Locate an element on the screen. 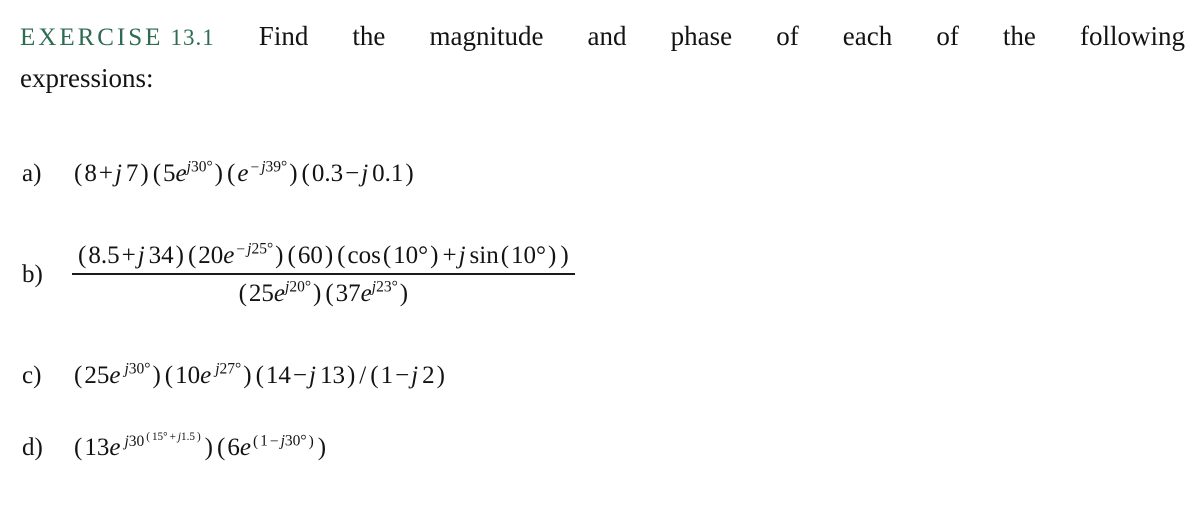 The height and width of the screenshot is (525, 1200). item-a-label: a) is located at coordinates (32, 173).